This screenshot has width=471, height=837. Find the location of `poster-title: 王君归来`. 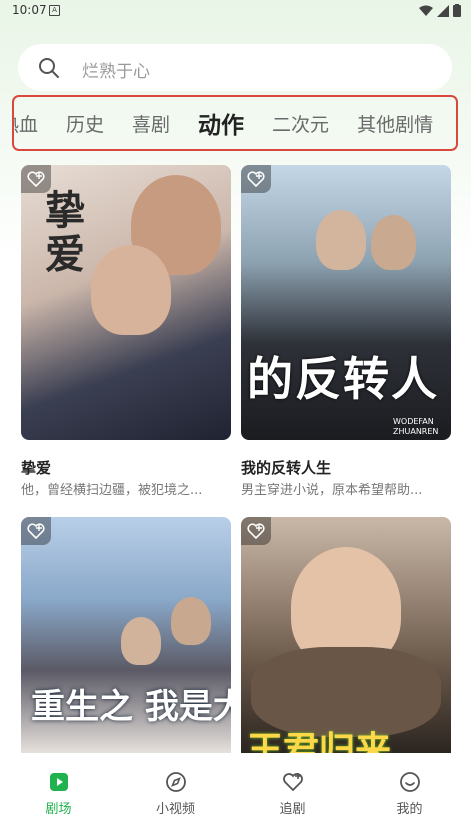

poster-title: 王君归来 is located at coordinates (319, 741).